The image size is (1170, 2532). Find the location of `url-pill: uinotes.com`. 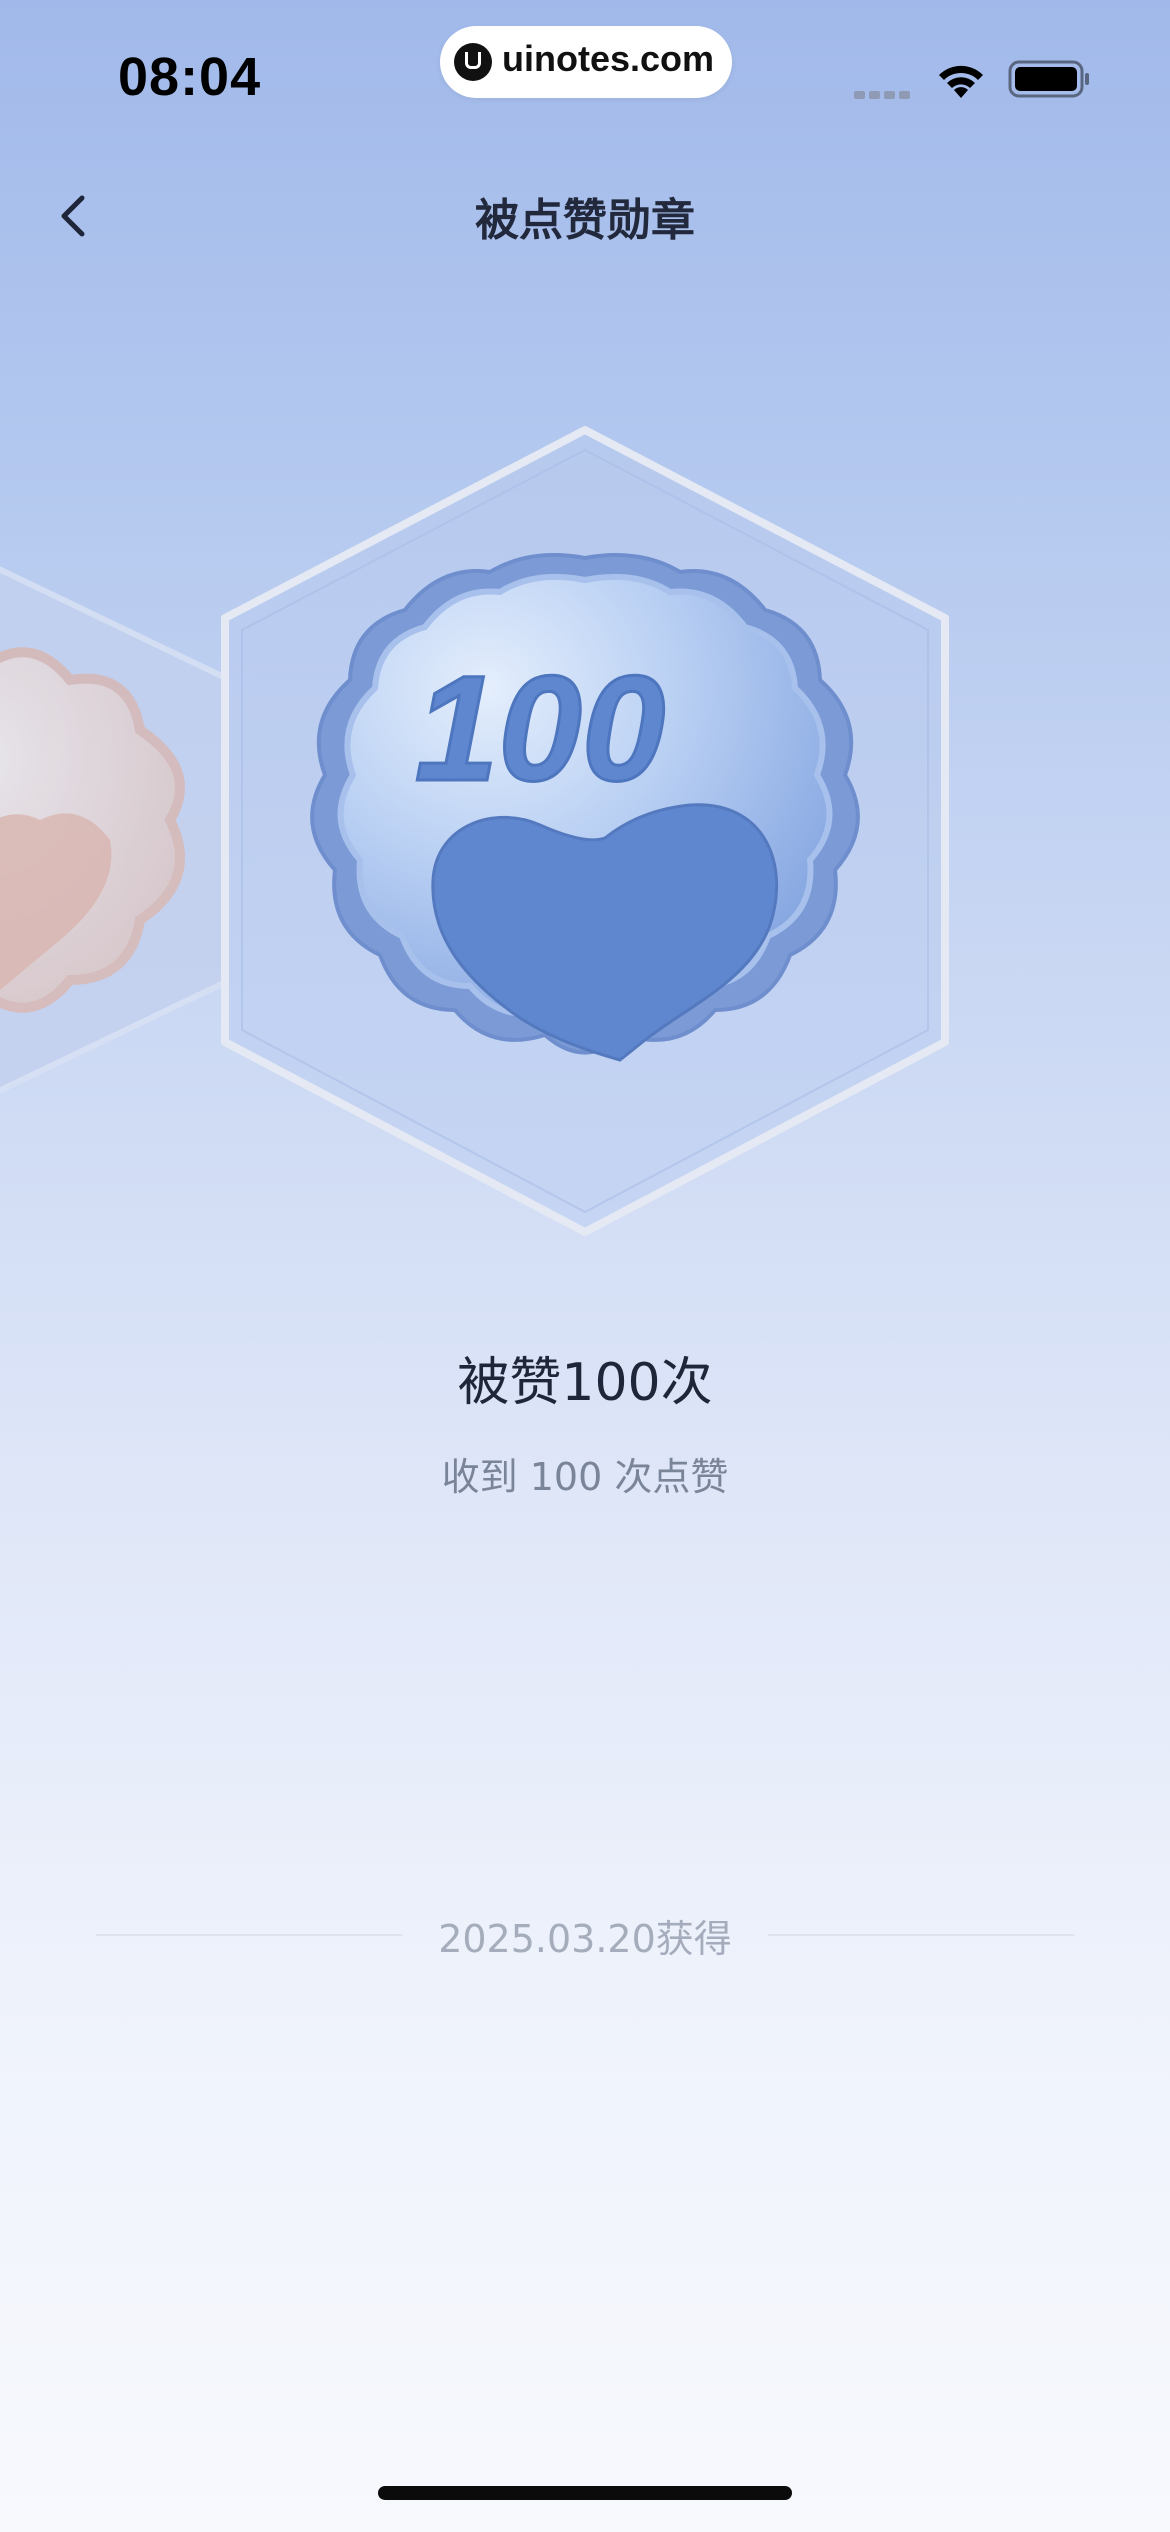

url-pill: uinotes.com is located at coordinates (586, 62).